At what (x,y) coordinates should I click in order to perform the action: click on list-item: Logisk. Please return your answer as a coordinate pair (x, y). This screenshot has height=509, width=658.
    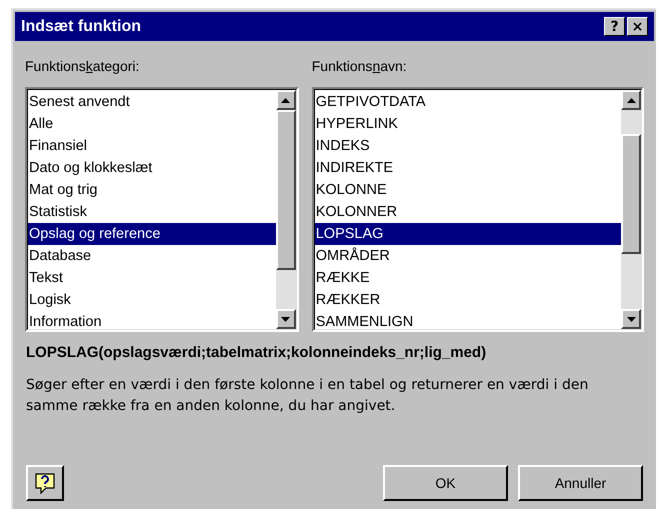
    Looking at the image, I should click on (152, 300).